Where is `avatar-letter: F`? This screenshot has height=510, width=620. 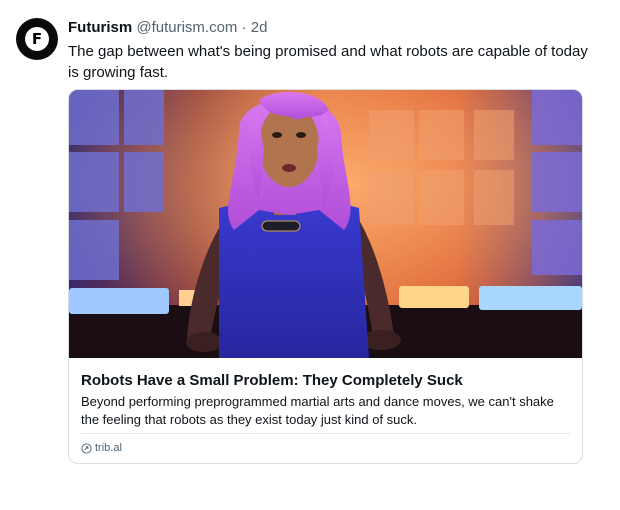 avatar-letter: F is located at coordinates (37, 39).